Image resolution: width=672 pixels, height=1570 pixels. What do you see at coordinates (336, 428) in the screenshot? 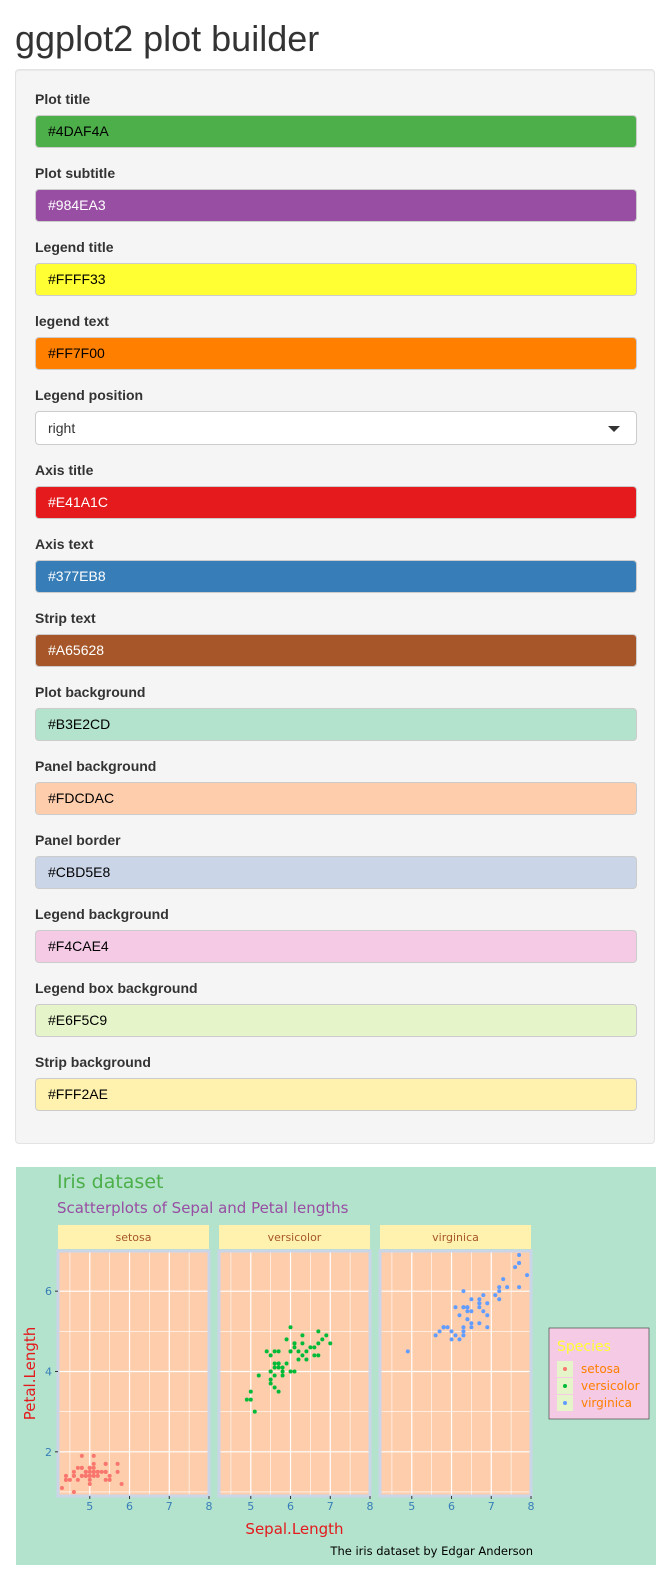
I see `legend-position-select: right` at bounding box center [336, 428].